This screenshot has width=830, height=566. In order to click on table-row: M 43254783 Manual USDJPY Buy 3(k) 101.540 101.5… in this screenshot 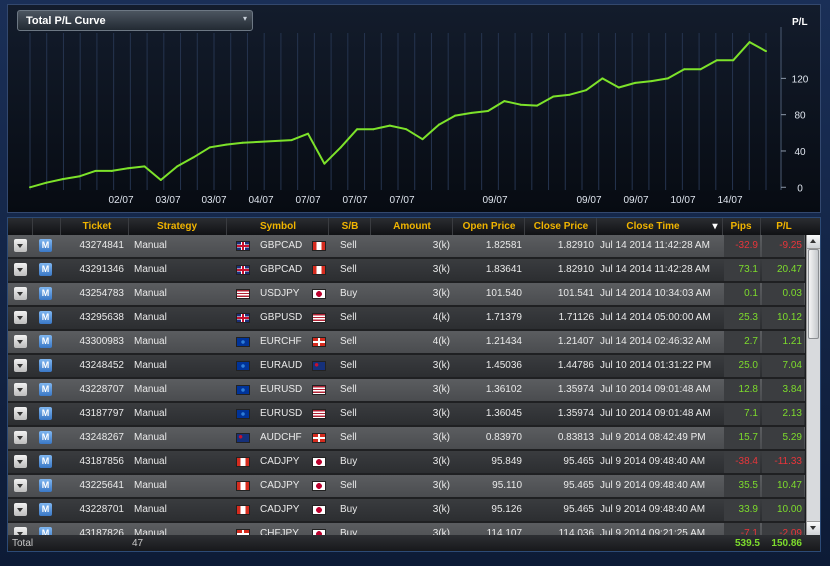, I will do `click(406, 295)`.